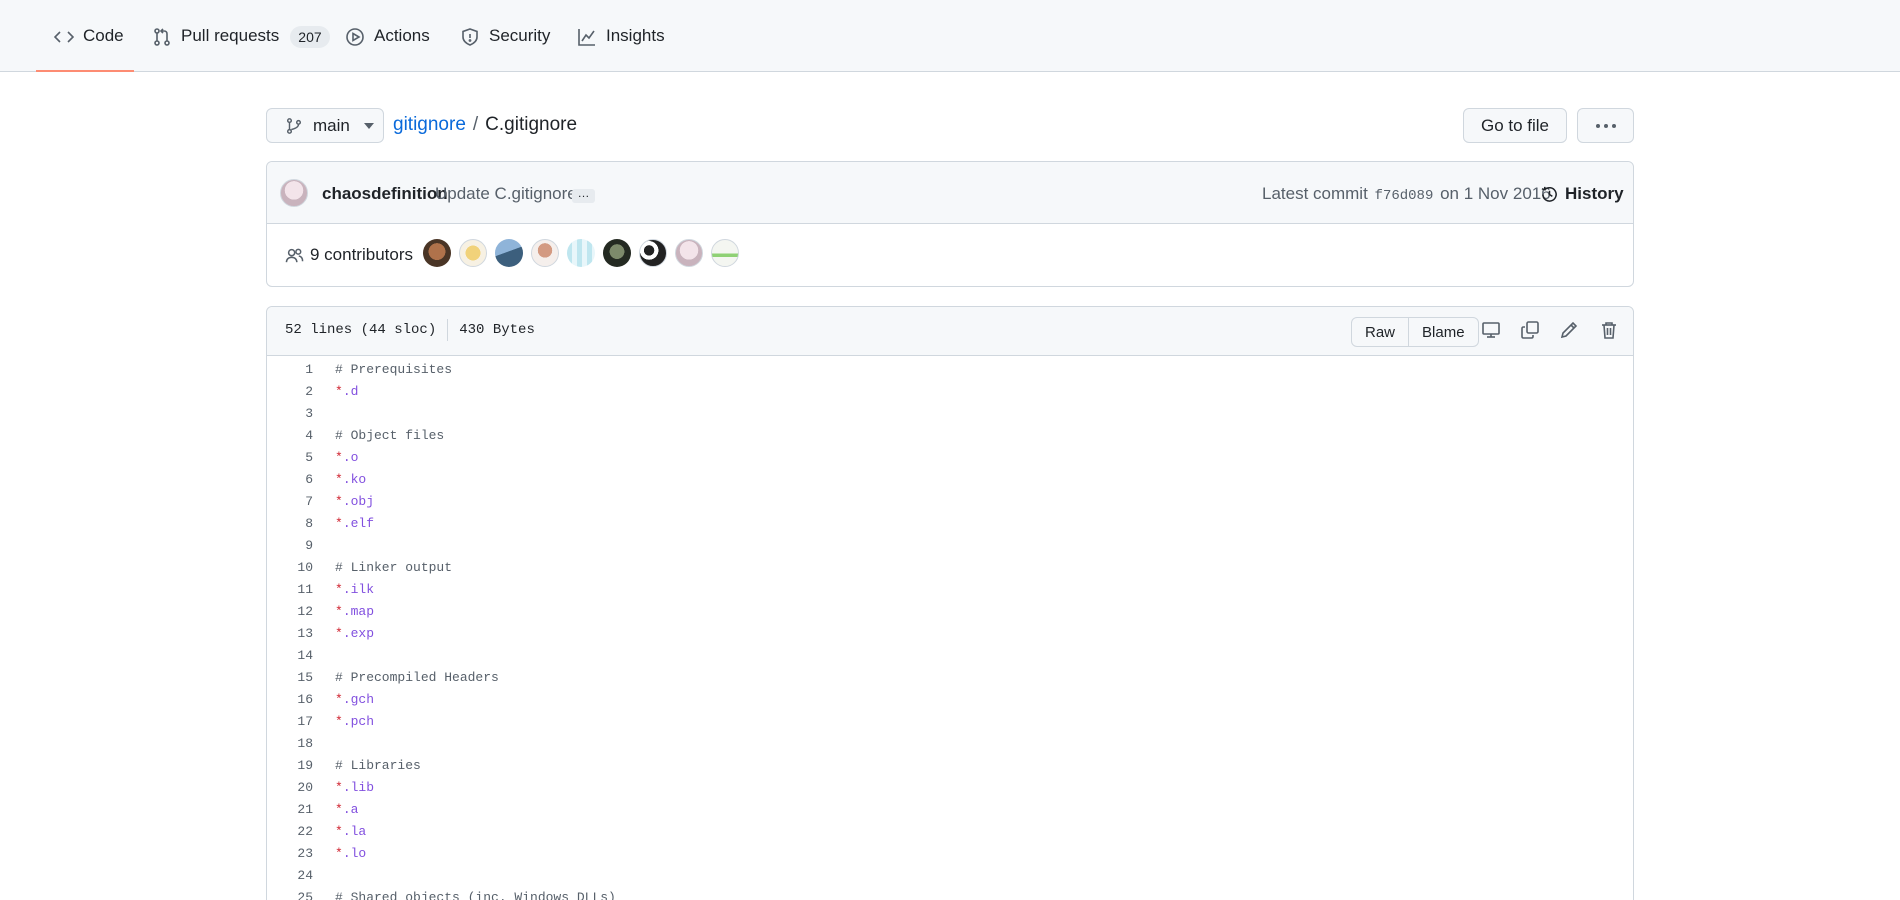 This screenshot has width=1900, height=900. Describe the element at coordinates (354, 524) in the screenshot. I see `line-content: *.elf` at that location.